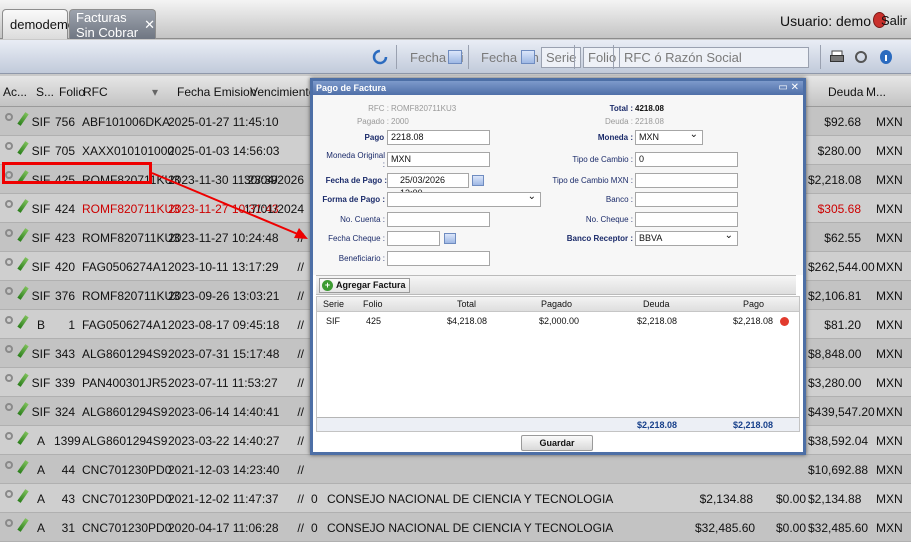  What do you see at coordinates (64, 209) in the screenshot?
I see `cell-folio: 424` at bounding box center [64, 209].